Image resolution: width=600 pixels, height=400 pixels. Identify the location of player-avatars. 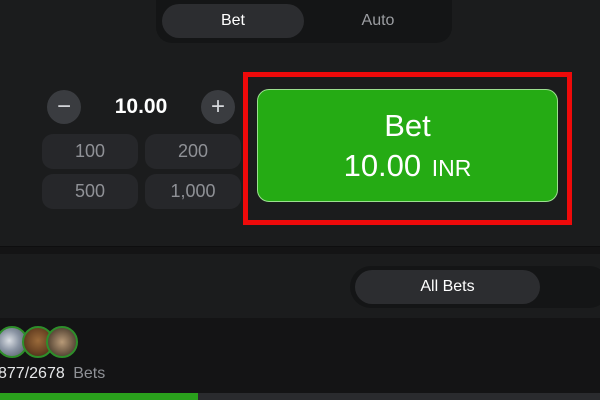
(43, 343).